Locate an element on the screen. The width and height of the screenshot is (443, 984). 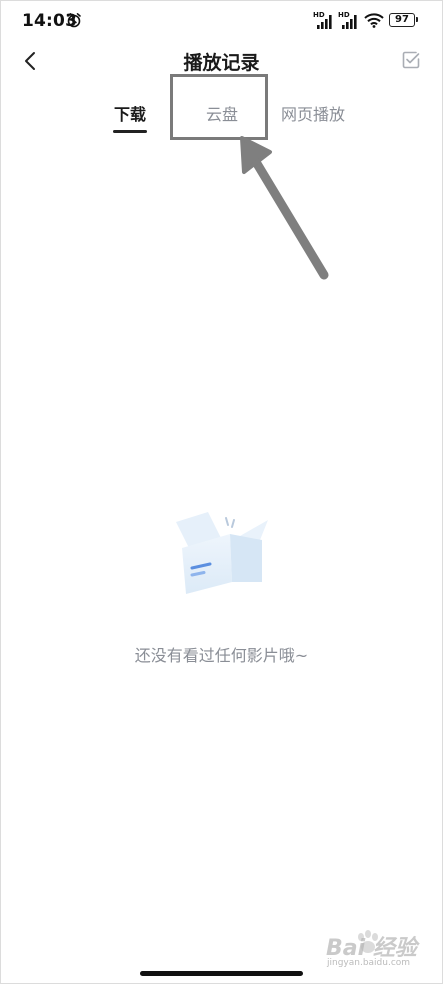
active-tab-indicator is located at coordinates (130, 131).